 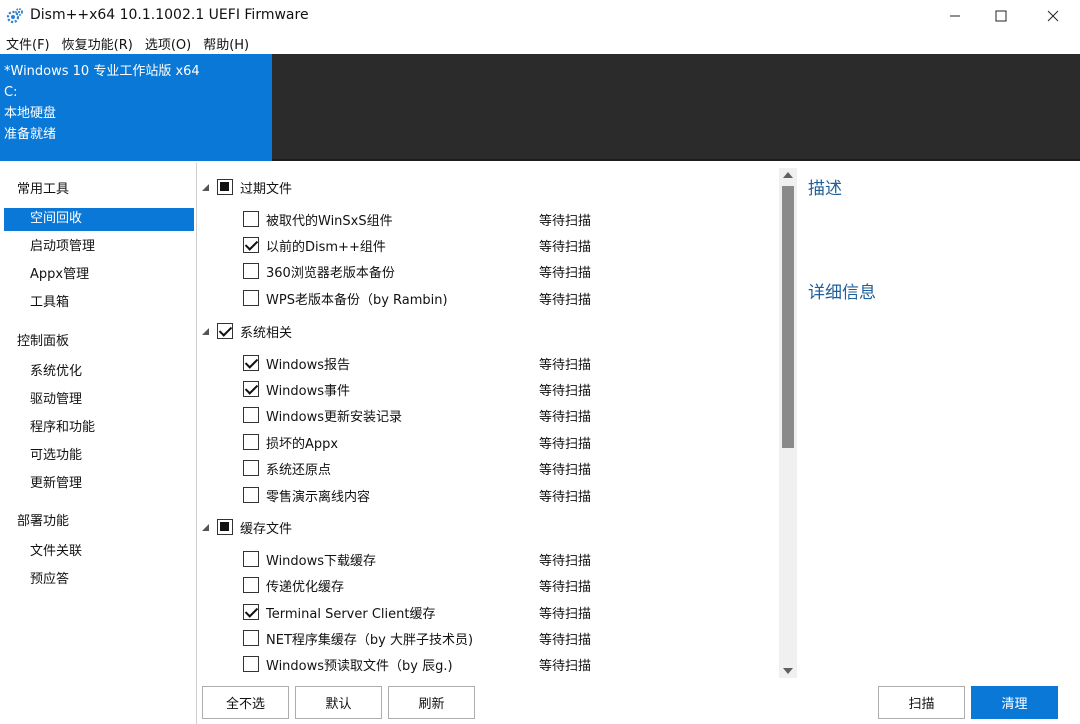 What do you see at coordinates (308, 365) in the screenshot?
I see `item-label: Windows报告` at bounding box center [308, 365].